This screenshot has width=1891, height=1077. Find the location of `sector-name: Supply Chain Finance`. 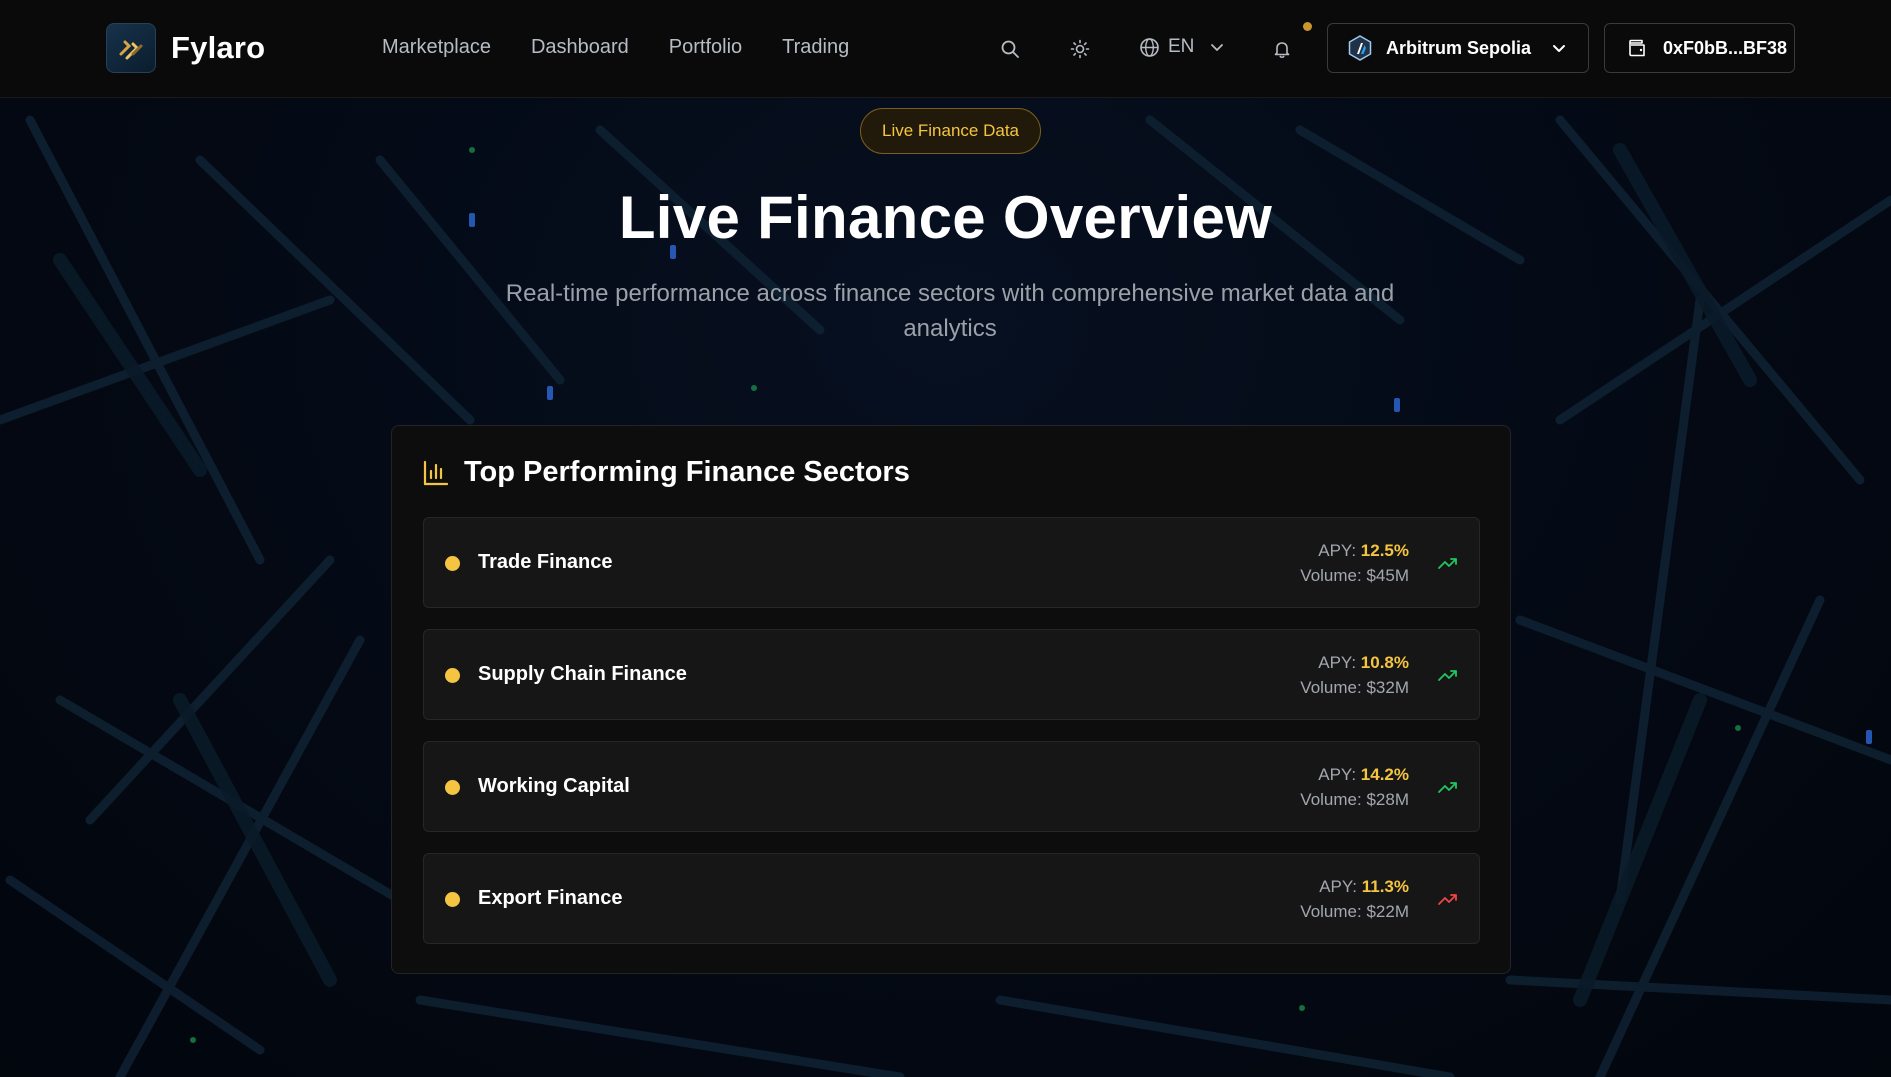

sector-name: Supply Chain Finance is located at coordinates (582, 674).